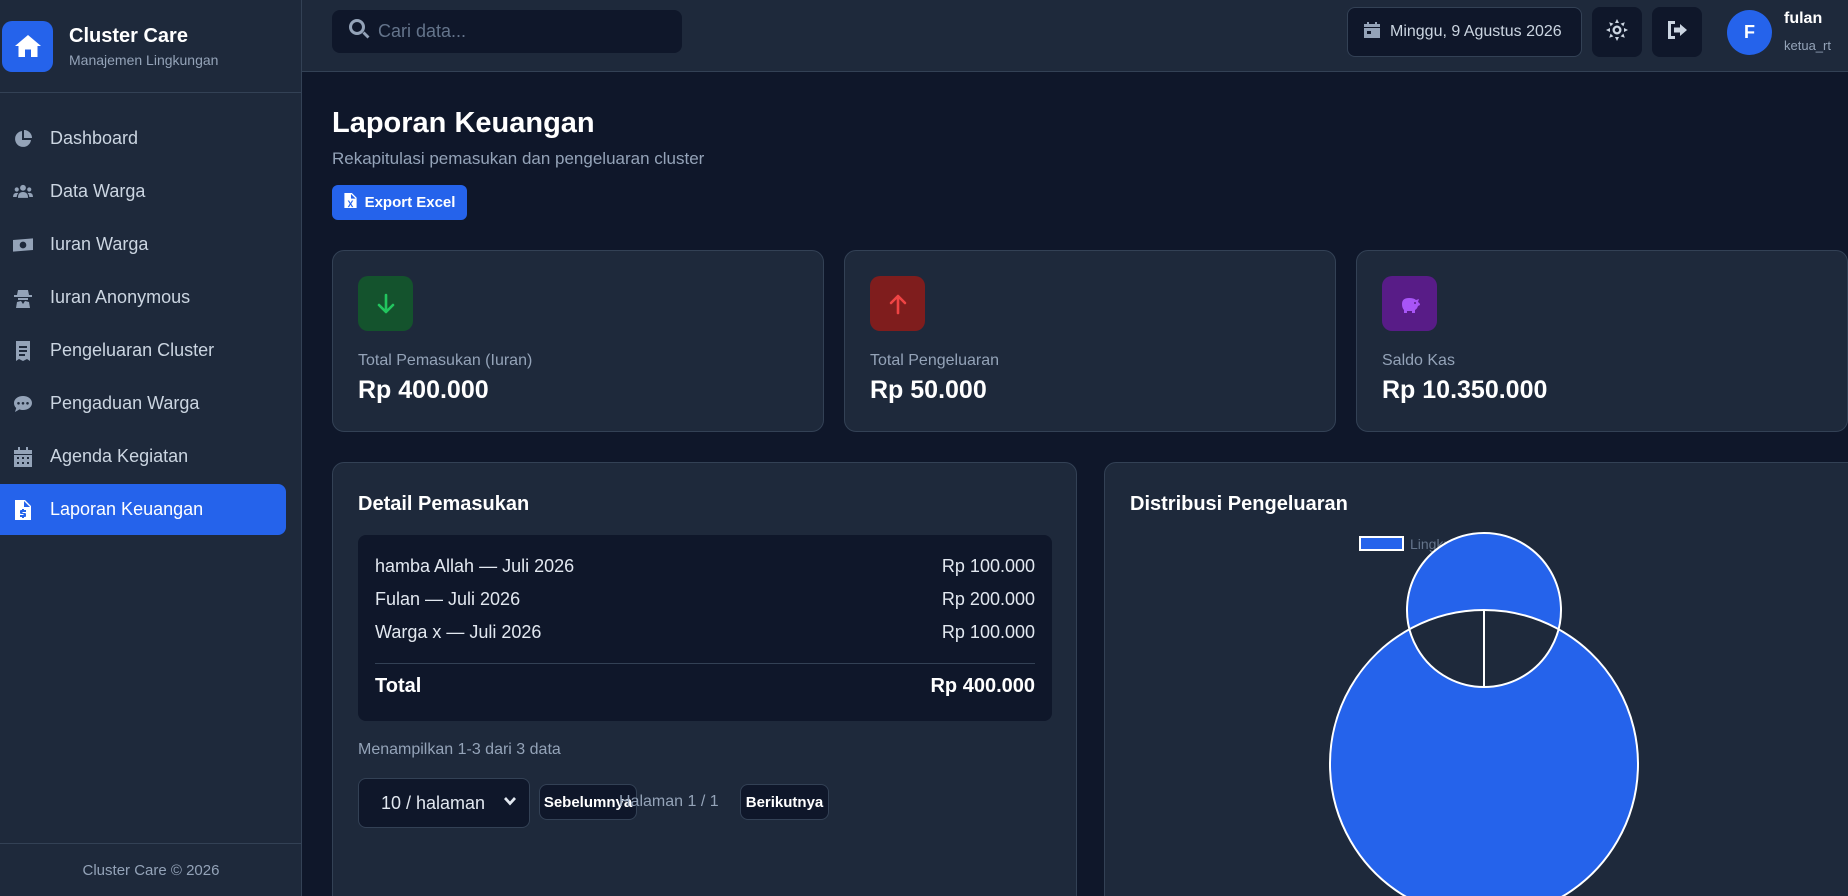 Image resolution: width=1848 pixels, height=896 pixels. I want to click on per-page-value: 10 / halaman, so click(433, 802).